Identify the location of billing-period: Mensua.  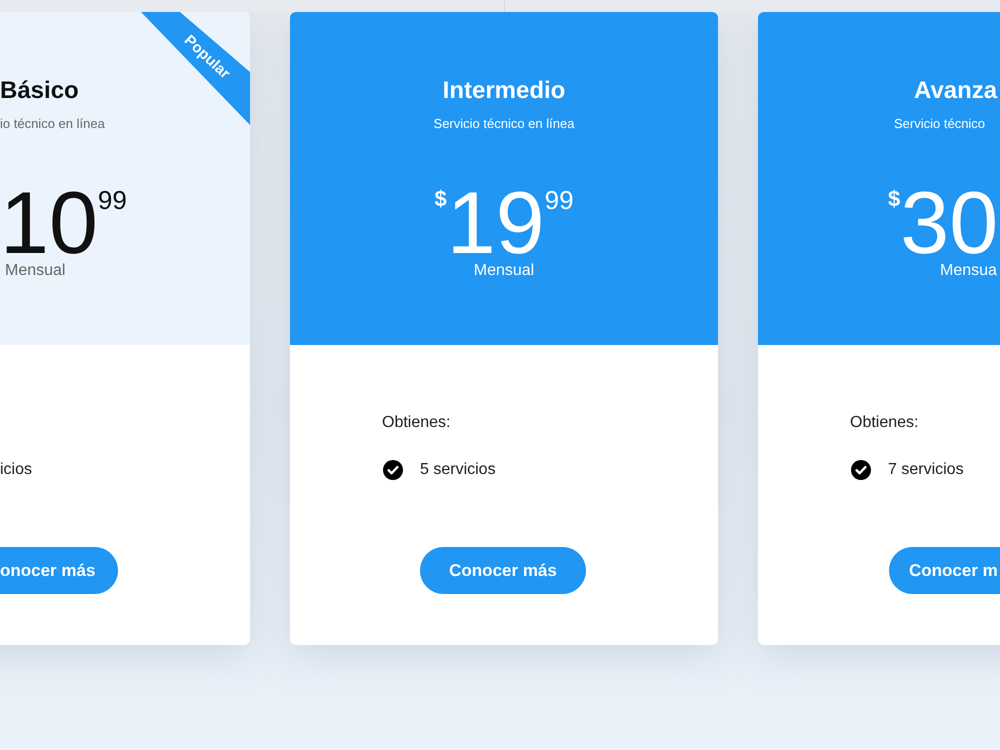
(968, 271).